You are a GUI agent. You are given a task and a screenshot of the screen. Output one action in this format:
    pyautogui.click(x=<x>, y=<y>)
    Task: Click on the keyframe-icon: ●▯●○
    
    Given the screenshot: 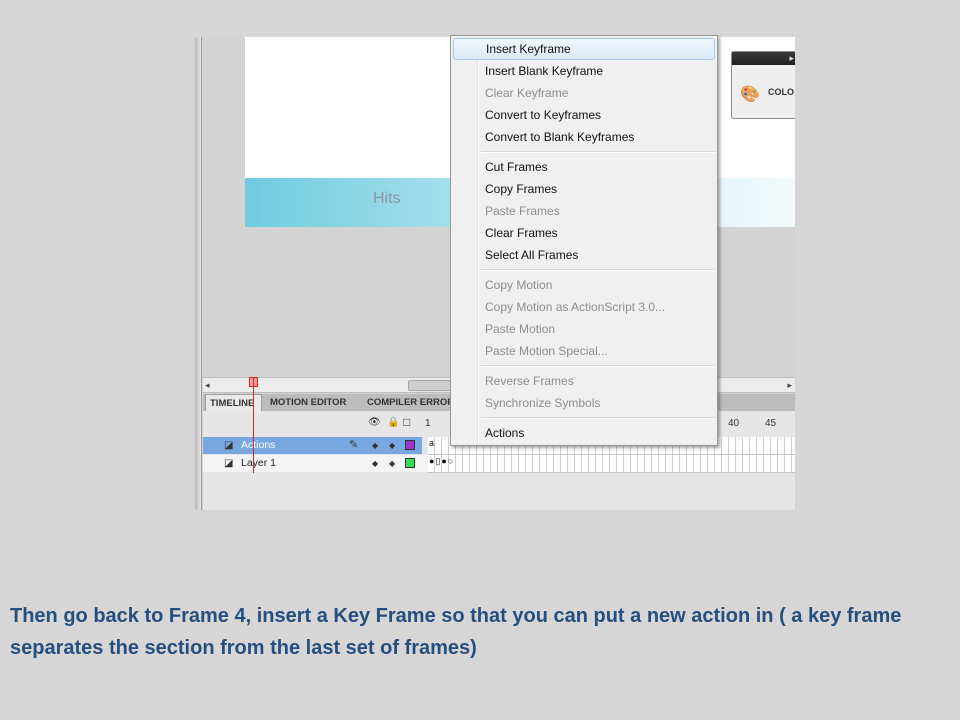 What is the action you would take?
    pyautogui.click(x=441, y=461)
    